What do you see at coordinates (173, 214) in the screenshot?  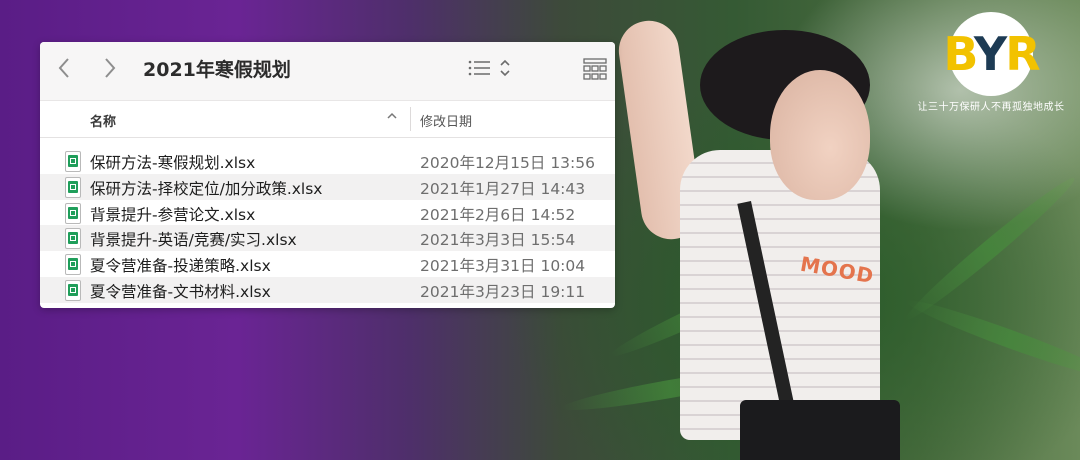 I see `file-name: 背景提升-参营论文.xlsx` at bounding box center [173, 214].